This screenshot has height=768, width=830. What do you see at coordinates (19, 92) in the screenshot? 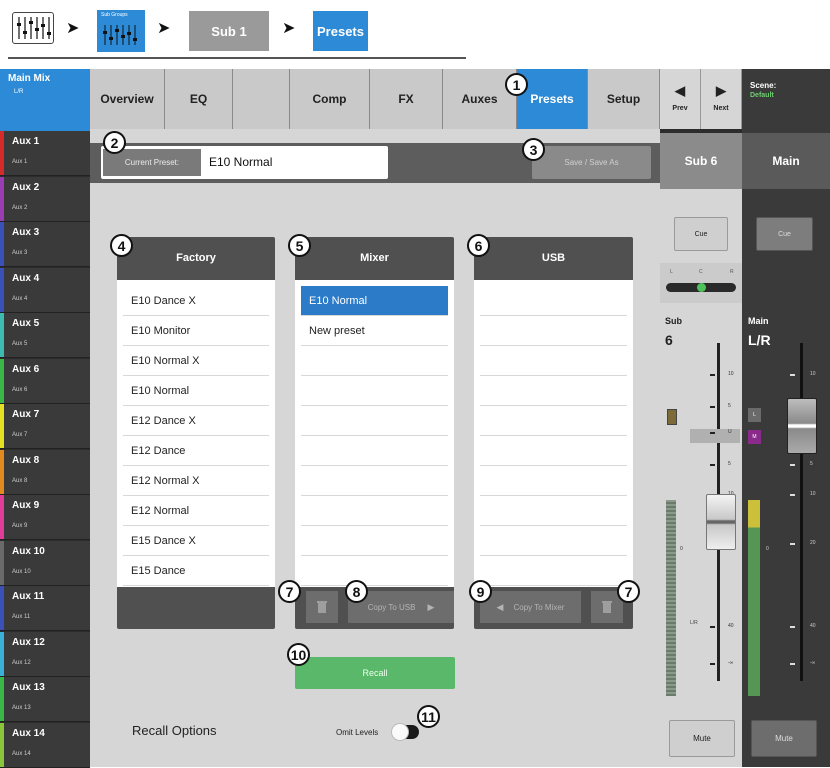
I see `main-mix-sub: L/R` at bounding box center [19, 92].